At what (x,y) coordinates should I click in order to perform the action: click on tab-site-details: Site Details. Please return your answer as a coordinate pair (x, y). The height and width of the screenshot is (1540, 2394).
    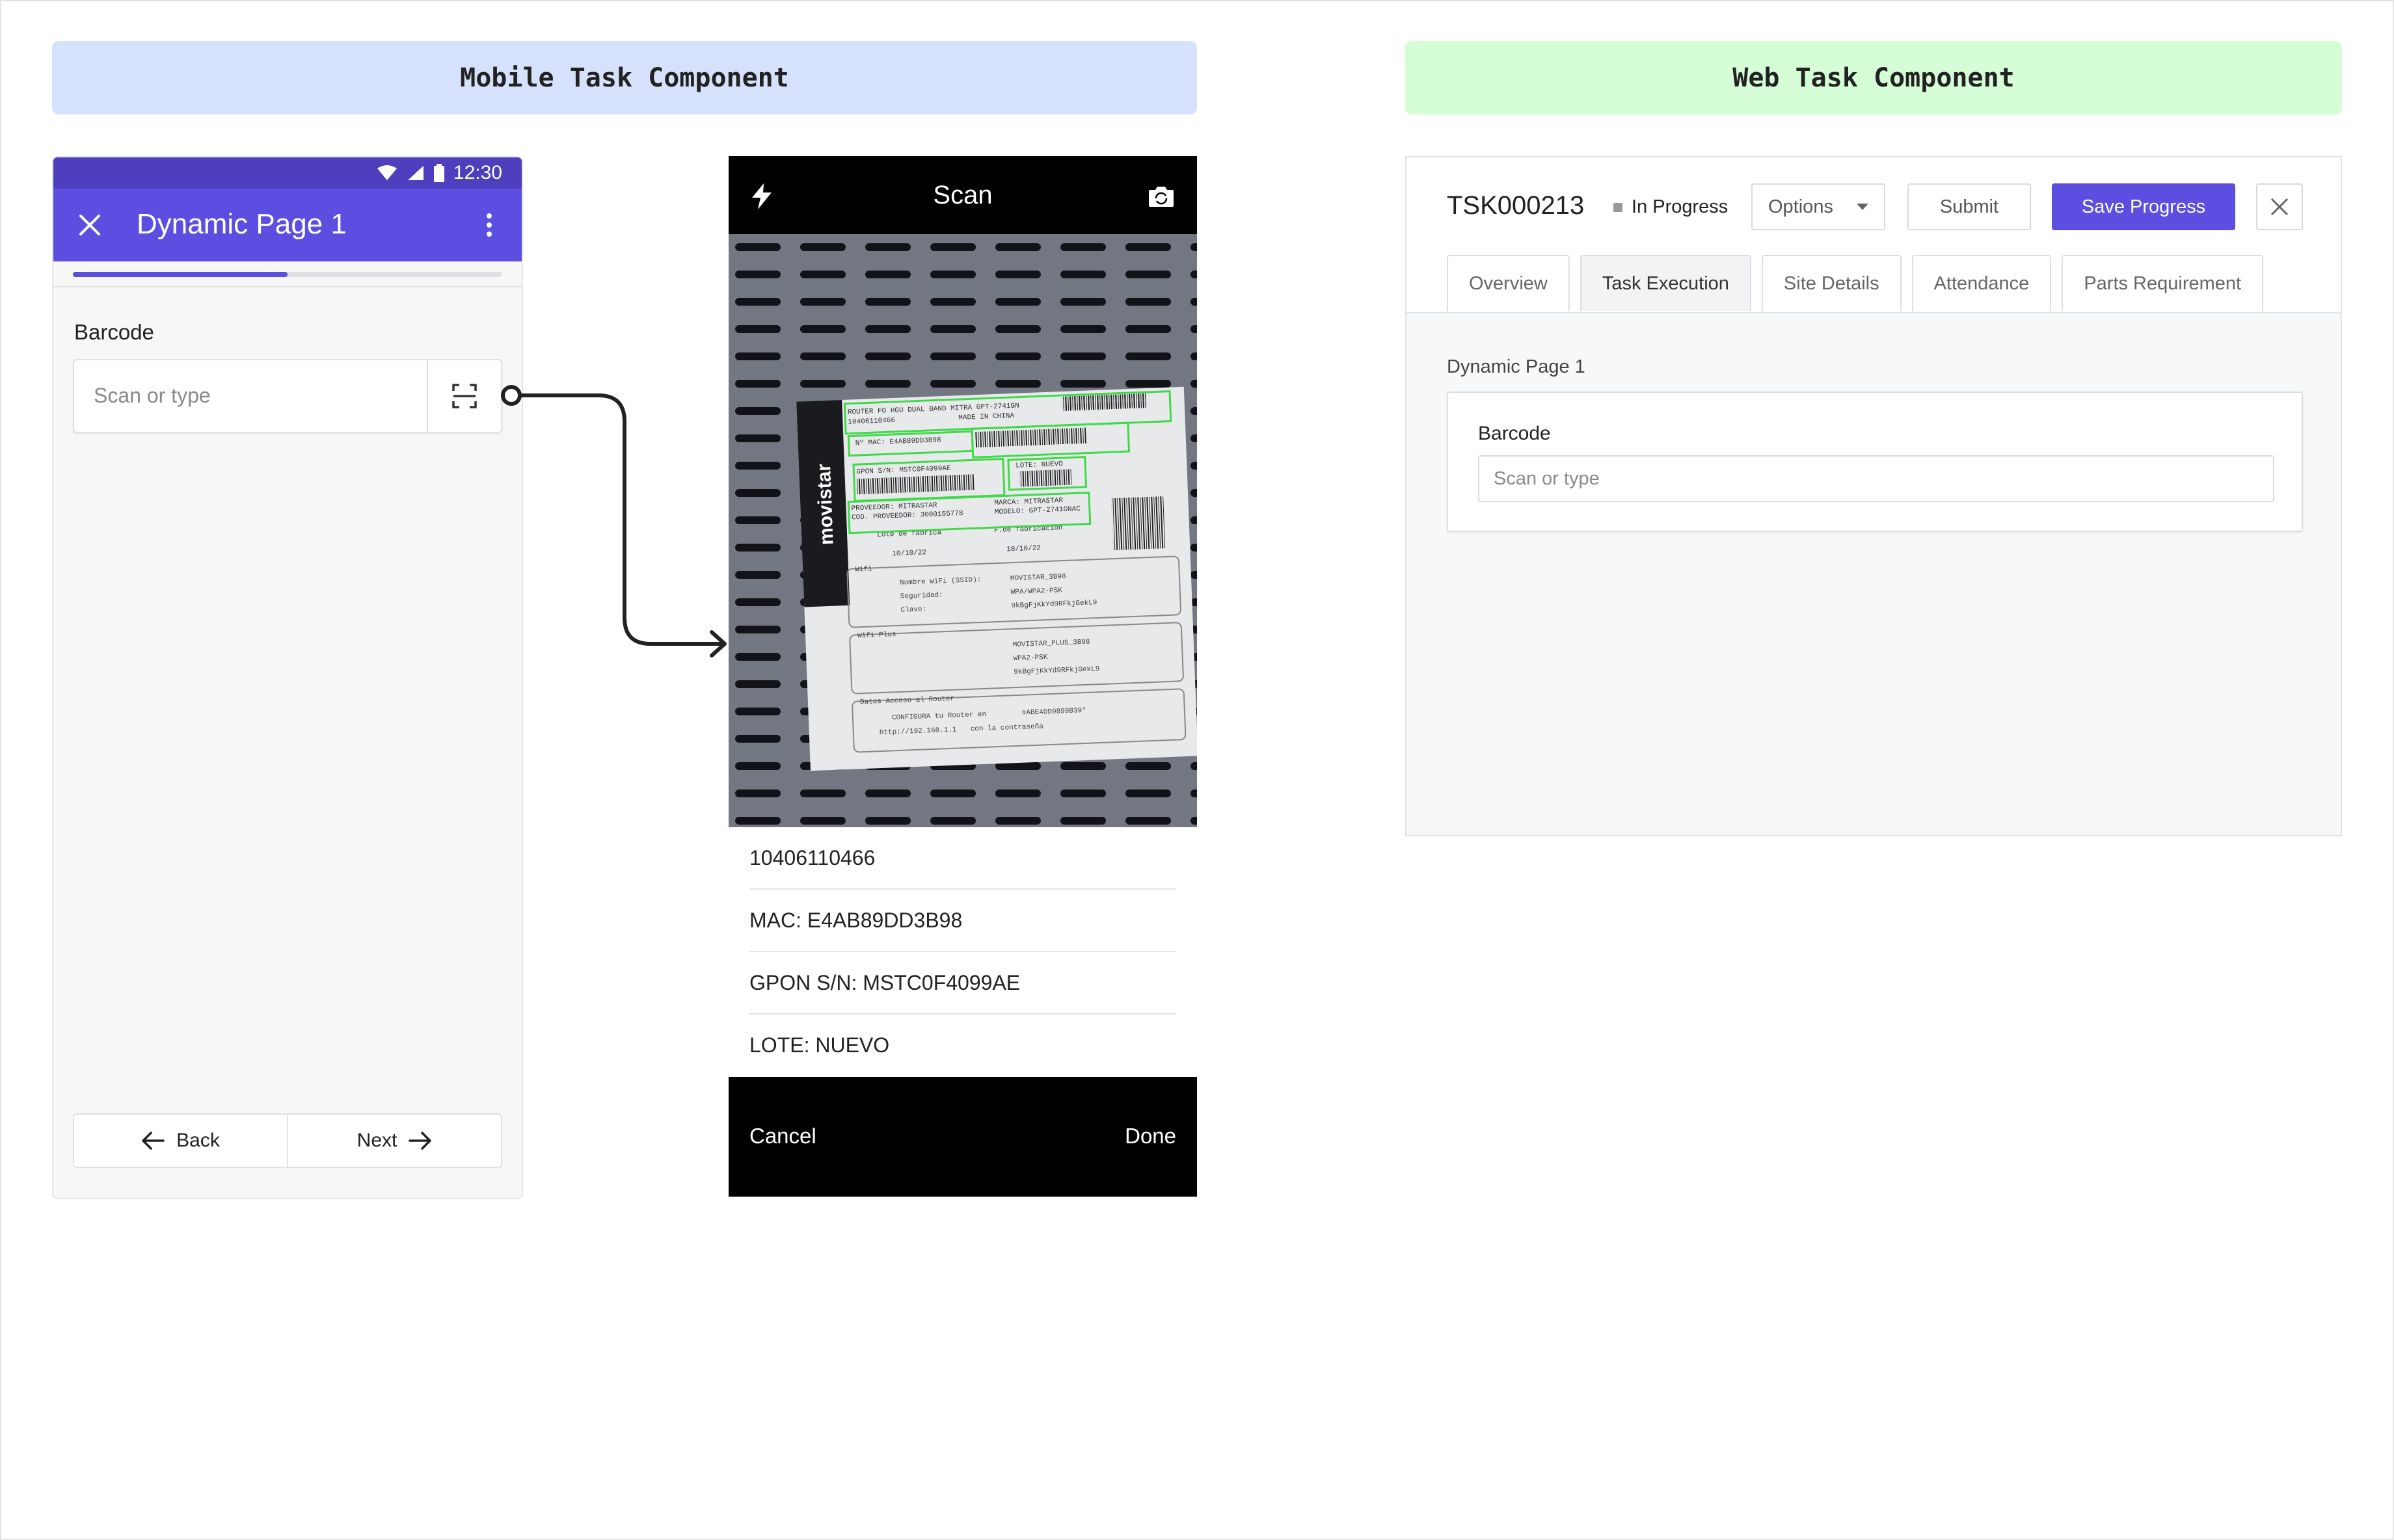
    Looking at the image, I should click on (1831, 283).